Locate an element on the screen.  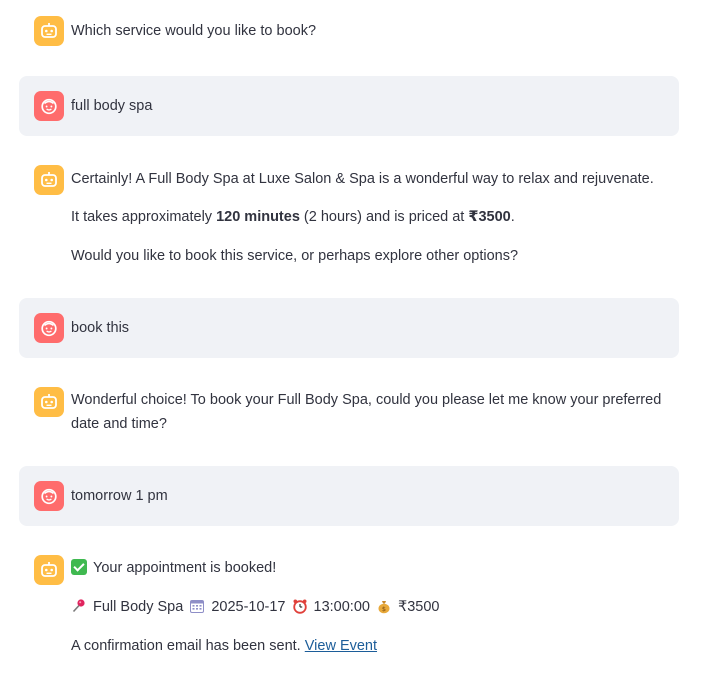
confirmation-text: A confirmation email has been sent. is located at coordinates (186, 646).